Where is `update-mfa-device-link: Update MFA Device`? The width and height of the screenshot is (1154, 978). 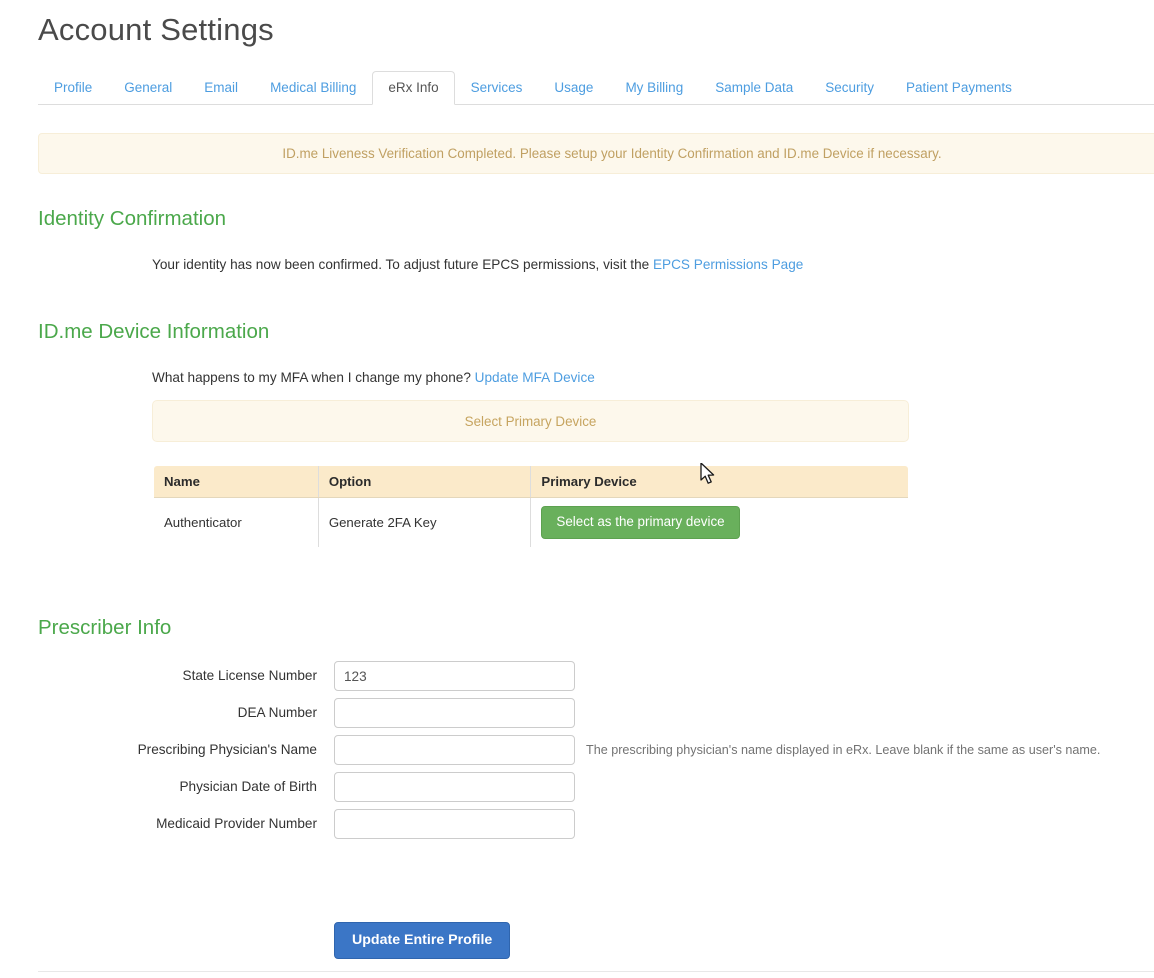 update-mfa-device-link: Update MFA Device is located at coordinates (535, 377).